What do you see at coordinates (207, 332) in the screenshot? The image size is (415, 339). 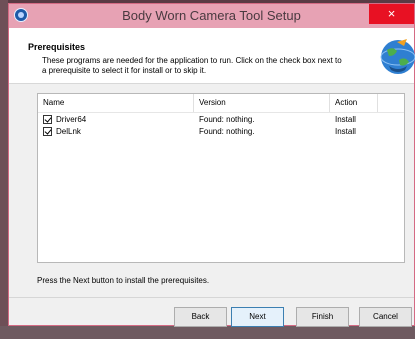 I see `taskbar-area` at bounding box center [207, 332].